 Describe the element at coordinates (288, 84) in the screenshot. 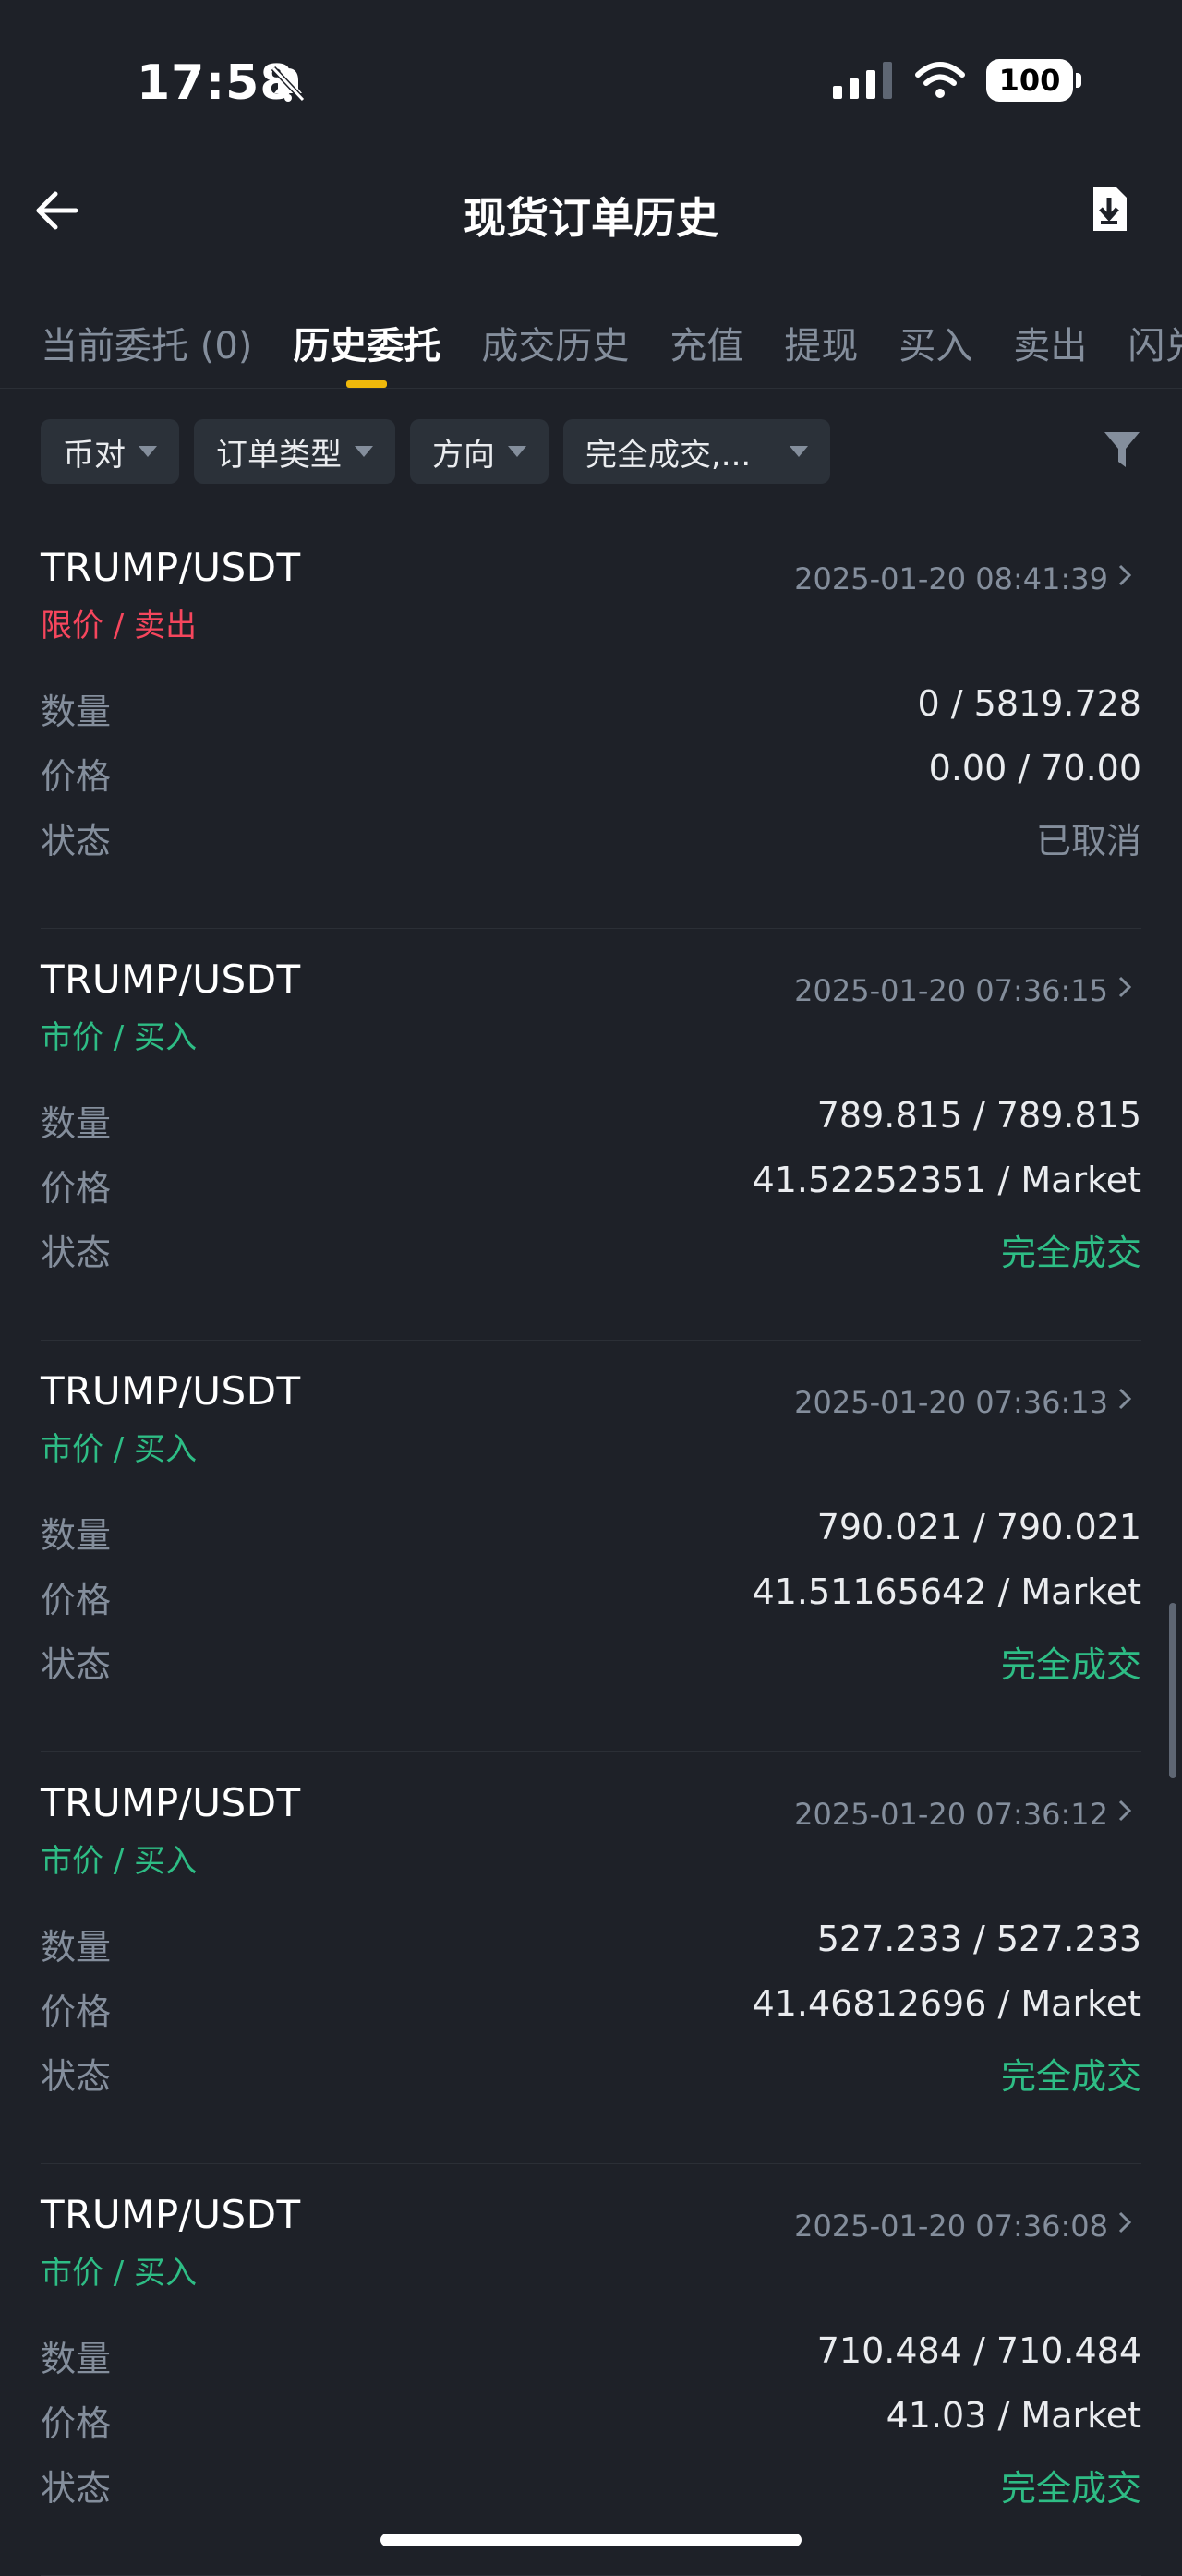

I see `bell-muted-icon` at that location.